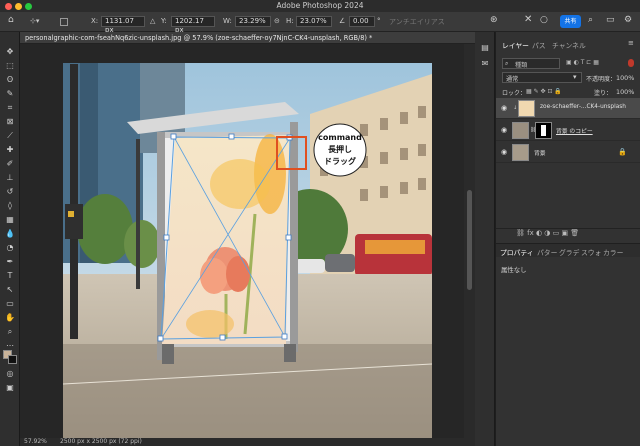  I want to click on quick-mask-icon: ◎, so click(10, 373).